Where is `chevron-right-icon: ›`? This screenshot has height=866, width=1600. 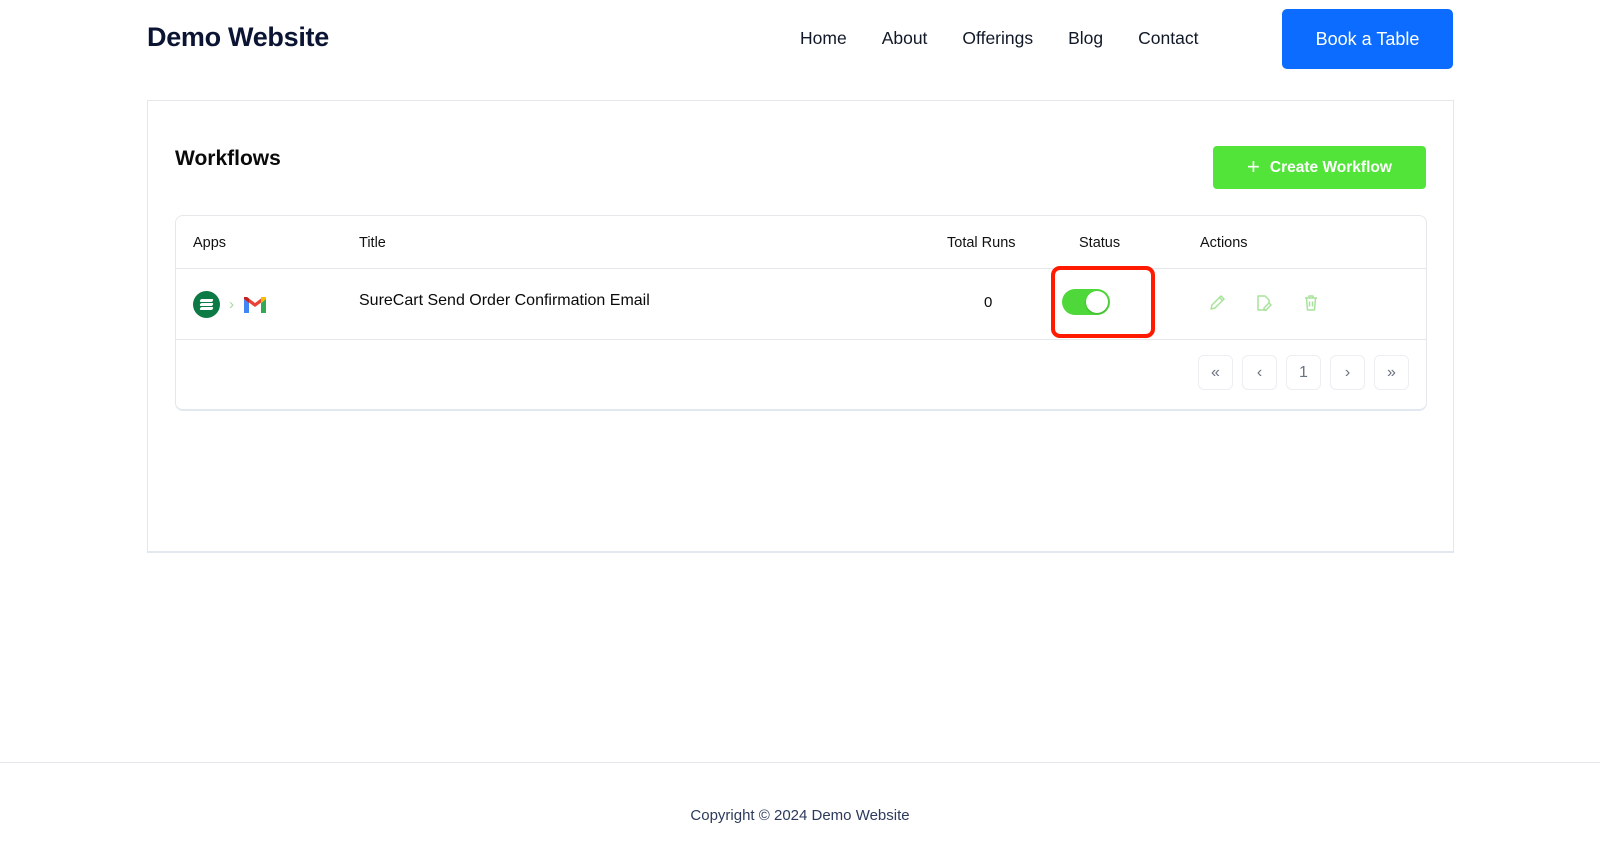
chevron-right-icon: › is located at coordinates (231, 304).